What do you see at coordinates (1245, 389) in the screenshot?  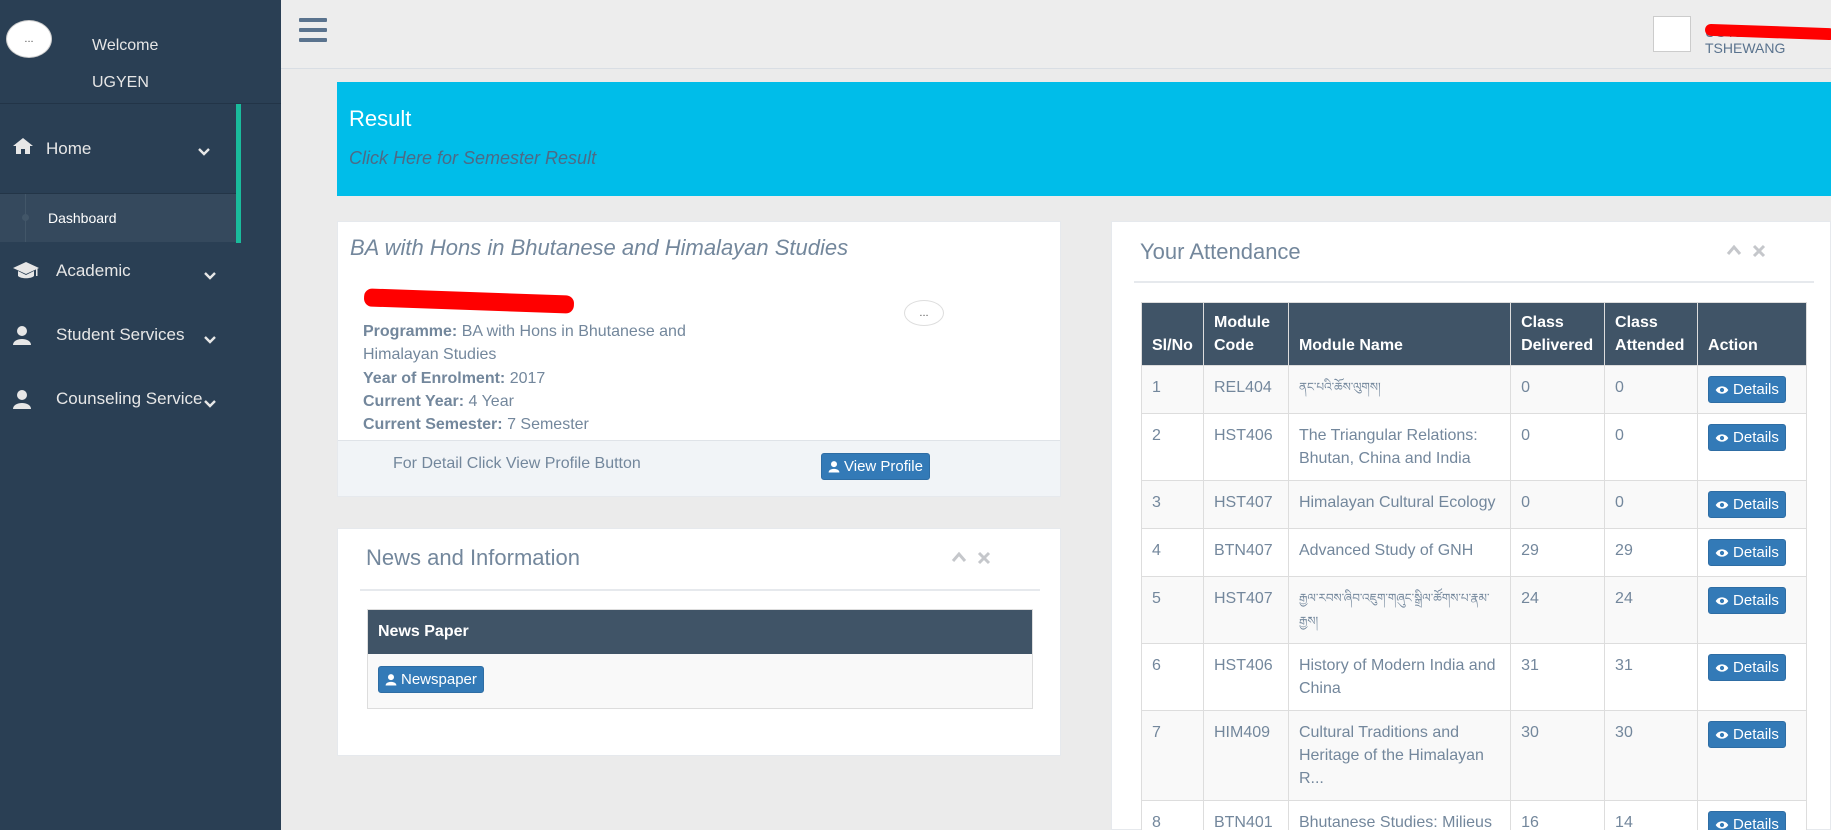 I see `cell-module-code: REL404` at bounding box center [1245, 389].